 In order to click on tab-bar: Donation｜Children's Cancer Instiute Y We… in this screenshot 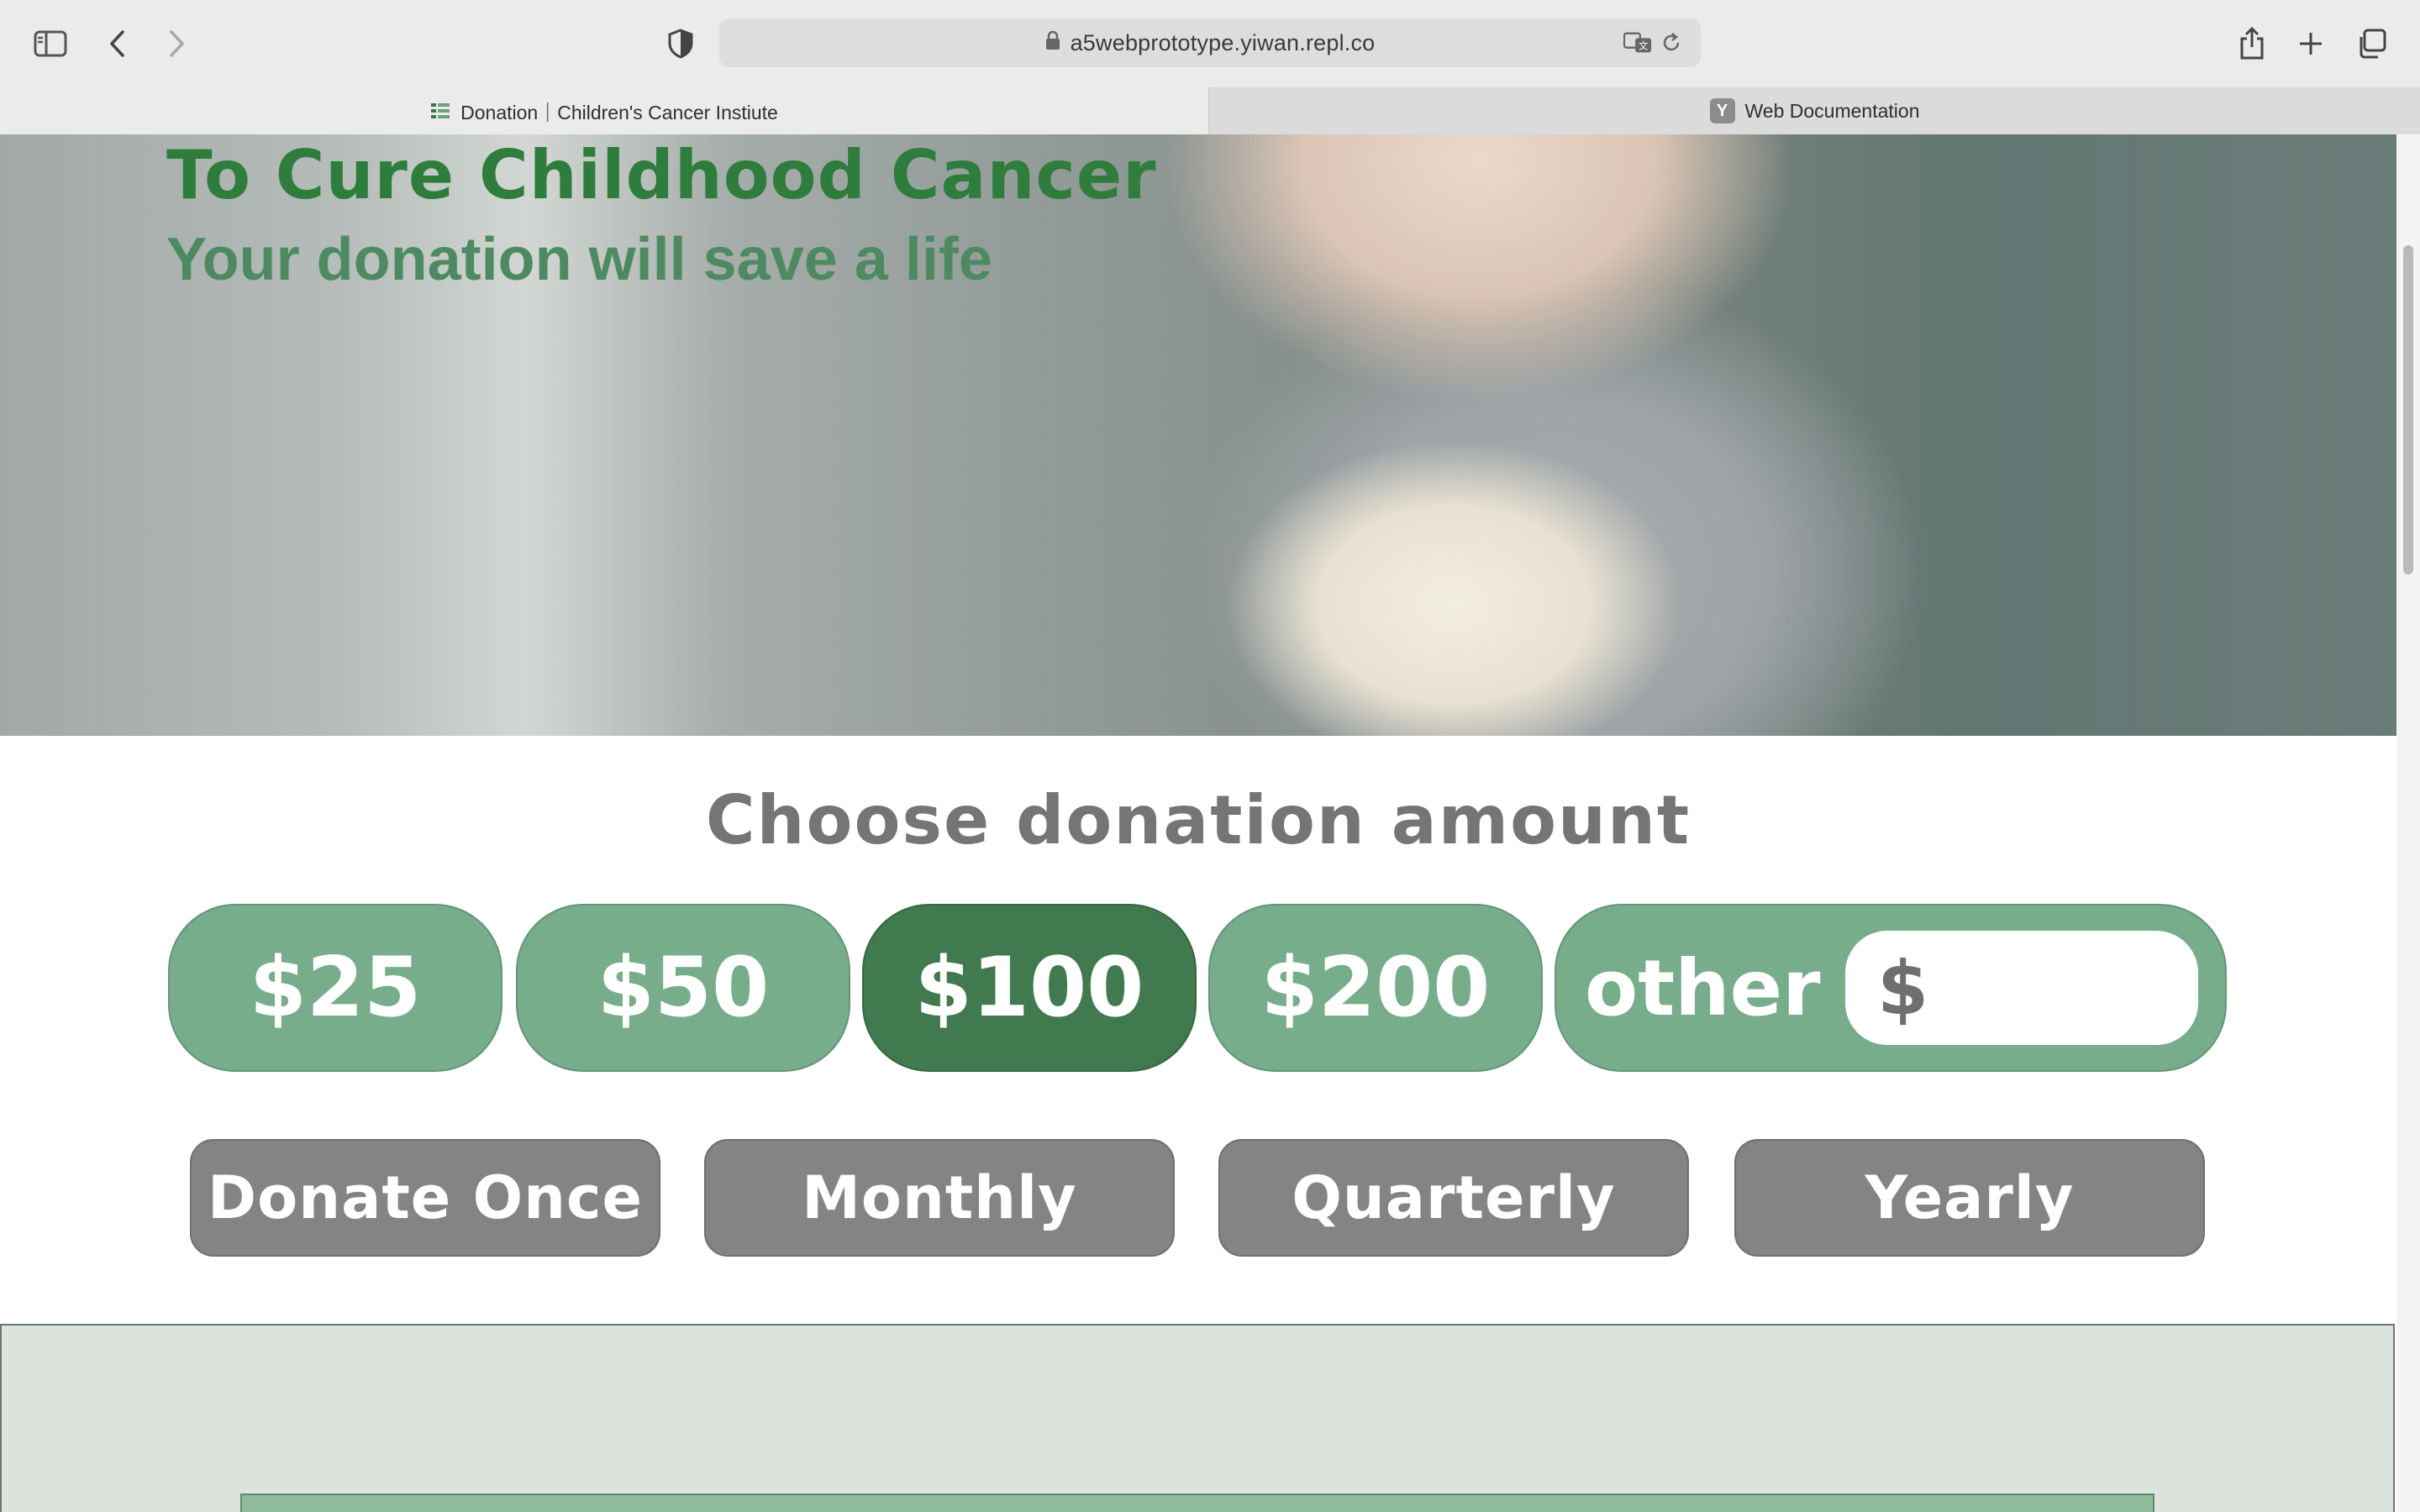, I will do `click(1210, 110)`.